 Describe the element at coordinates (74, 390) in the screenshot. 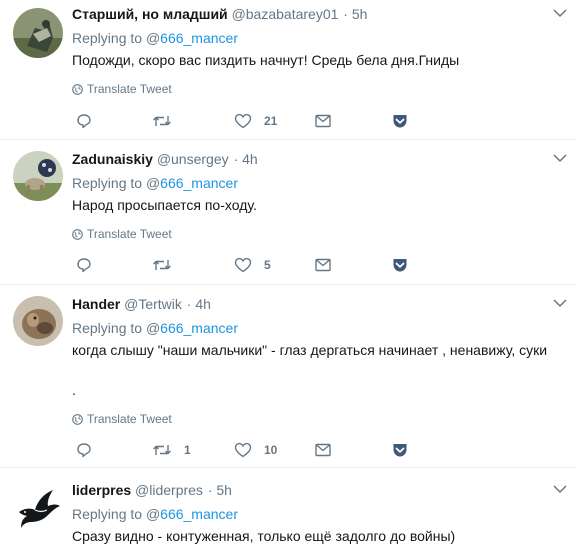

I see `tweet-text-line-2: .` at that location.